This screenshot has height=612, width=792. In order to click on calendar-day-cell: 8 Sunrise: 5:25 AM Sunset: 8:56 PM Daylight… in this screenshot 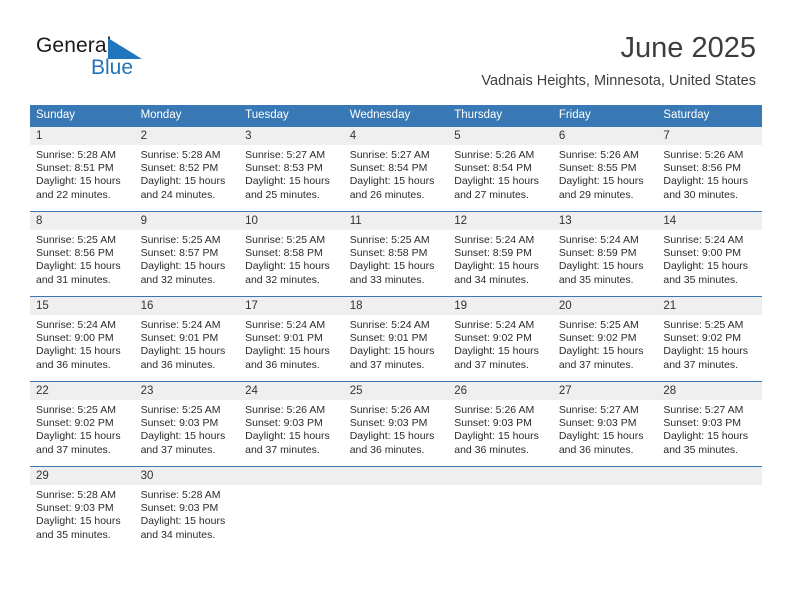, I will do `click(82, 254)`.